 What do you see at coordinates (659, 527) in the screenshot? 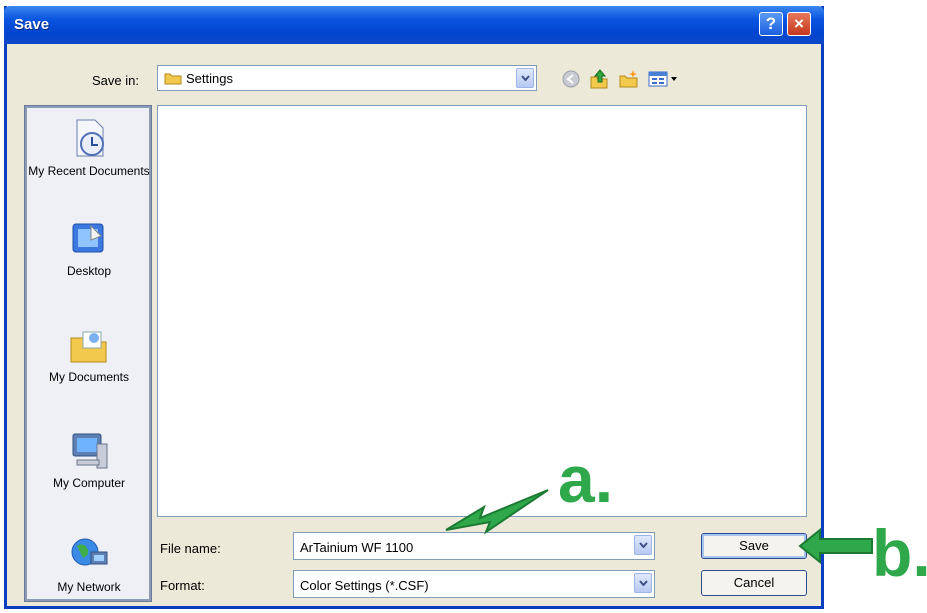
I see `annotation-arrows` at bounding box center [659, 527].